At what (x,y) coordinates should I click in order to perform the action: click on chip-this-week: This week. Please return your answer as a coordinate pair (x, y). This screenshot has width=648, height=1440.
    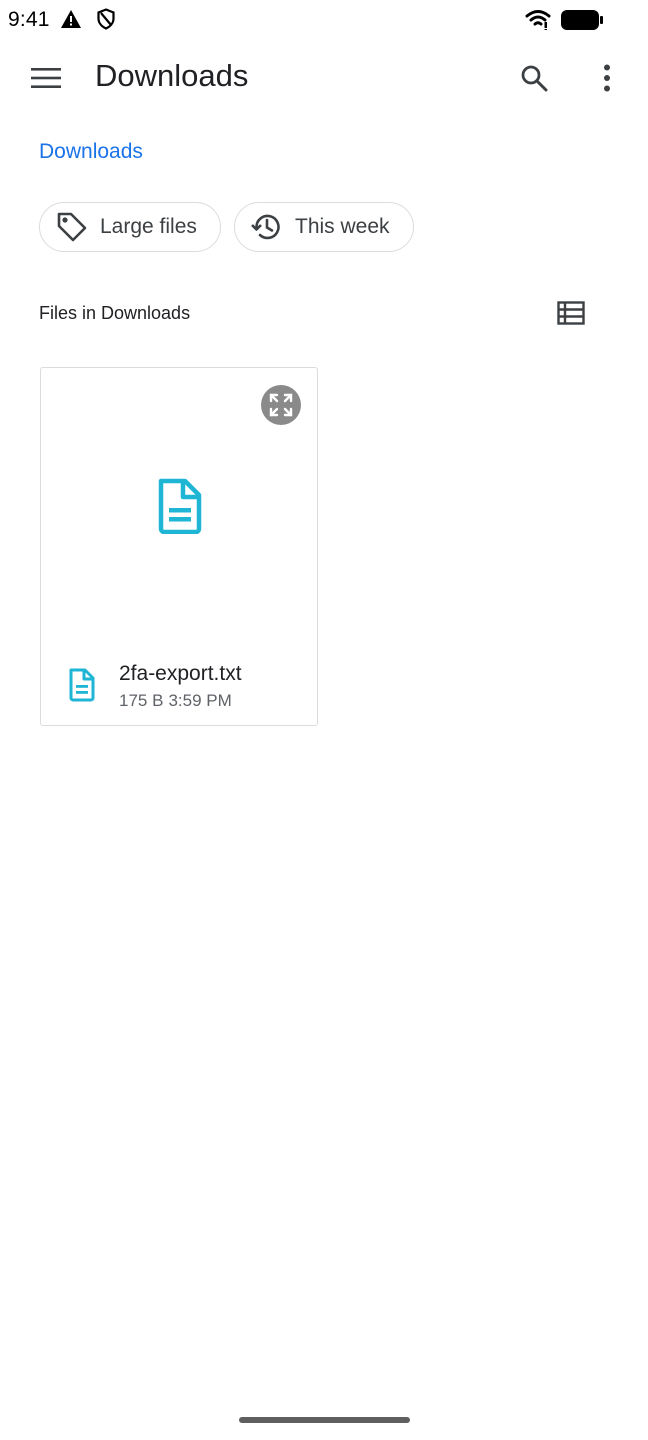
    Looking at the image, I should click on (324, 227).